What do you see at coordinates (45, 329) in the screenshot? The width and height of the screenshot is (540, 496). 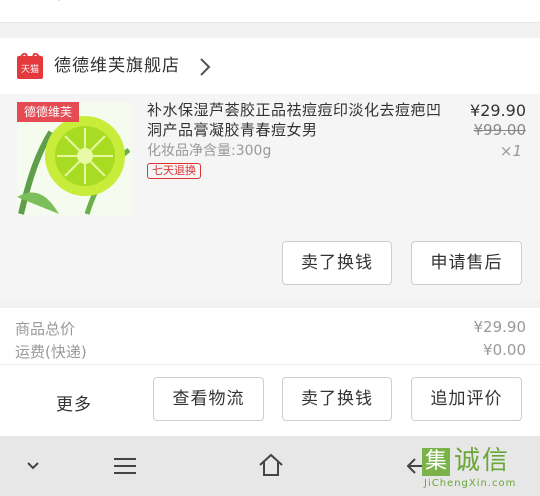 I see `subtotal-label: 商品总价` at bounding box center [45, 329].